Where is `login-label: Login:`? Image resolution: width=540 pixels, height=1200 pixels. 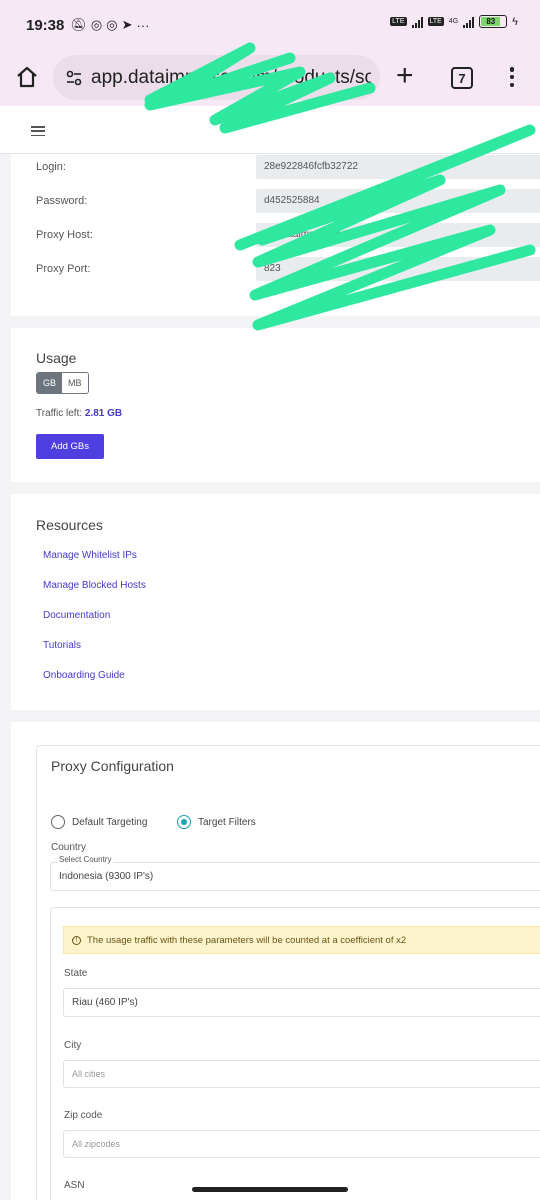
login-label: Login: is located at coordinates (51, 167).